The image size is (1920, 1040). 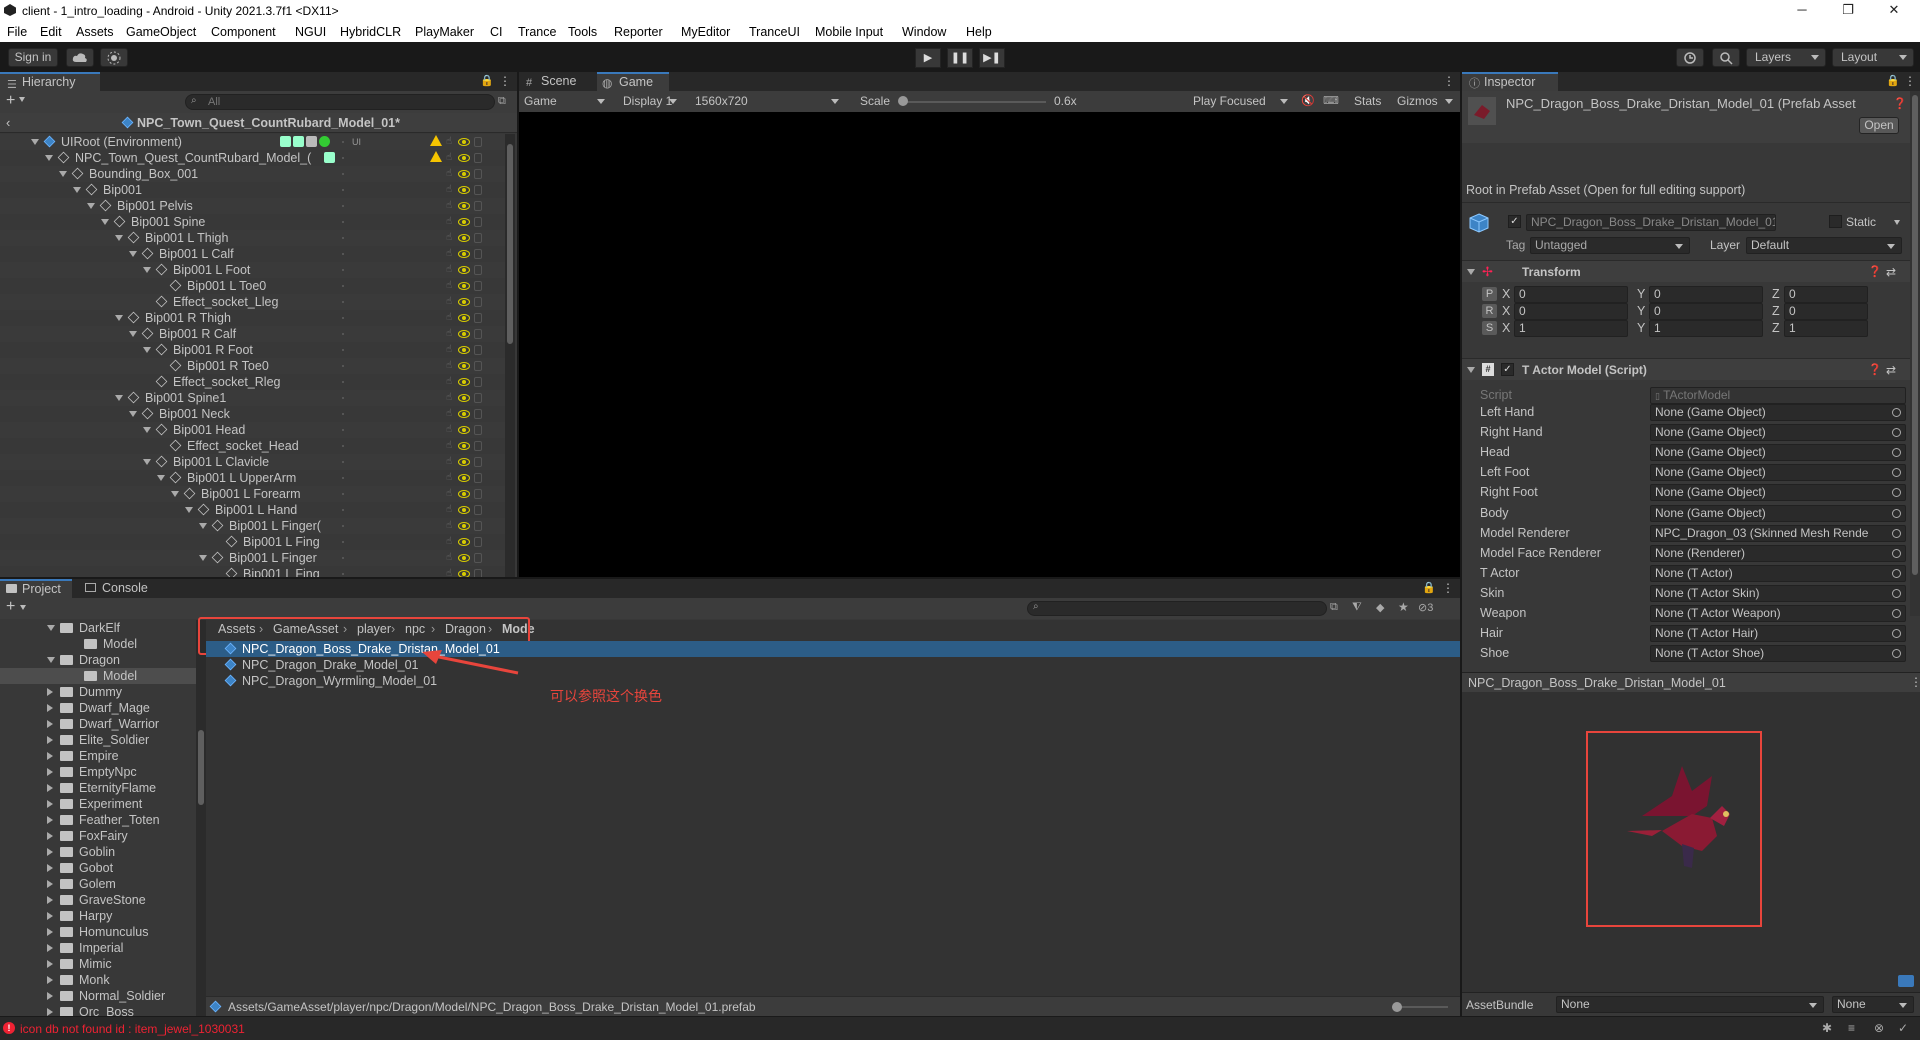 What do you see at coordinates (1879, 1028) in the screenshot?
I see `progress-icon: ⊗` at bounding box center [1879, 1028].